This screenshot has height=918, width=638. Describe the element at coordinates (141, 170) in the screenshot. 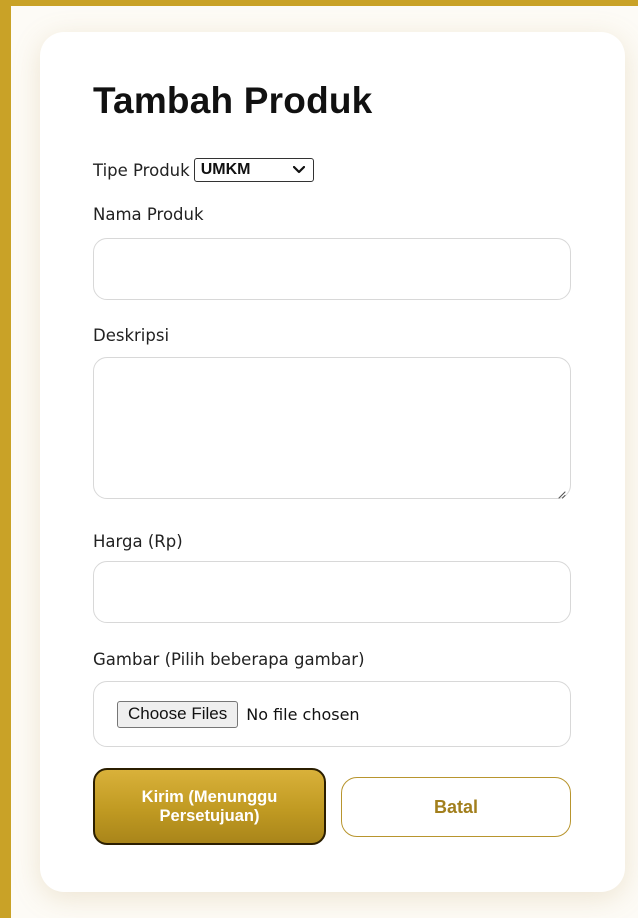

I see `product-type-label: Tipe Produk` at that location.